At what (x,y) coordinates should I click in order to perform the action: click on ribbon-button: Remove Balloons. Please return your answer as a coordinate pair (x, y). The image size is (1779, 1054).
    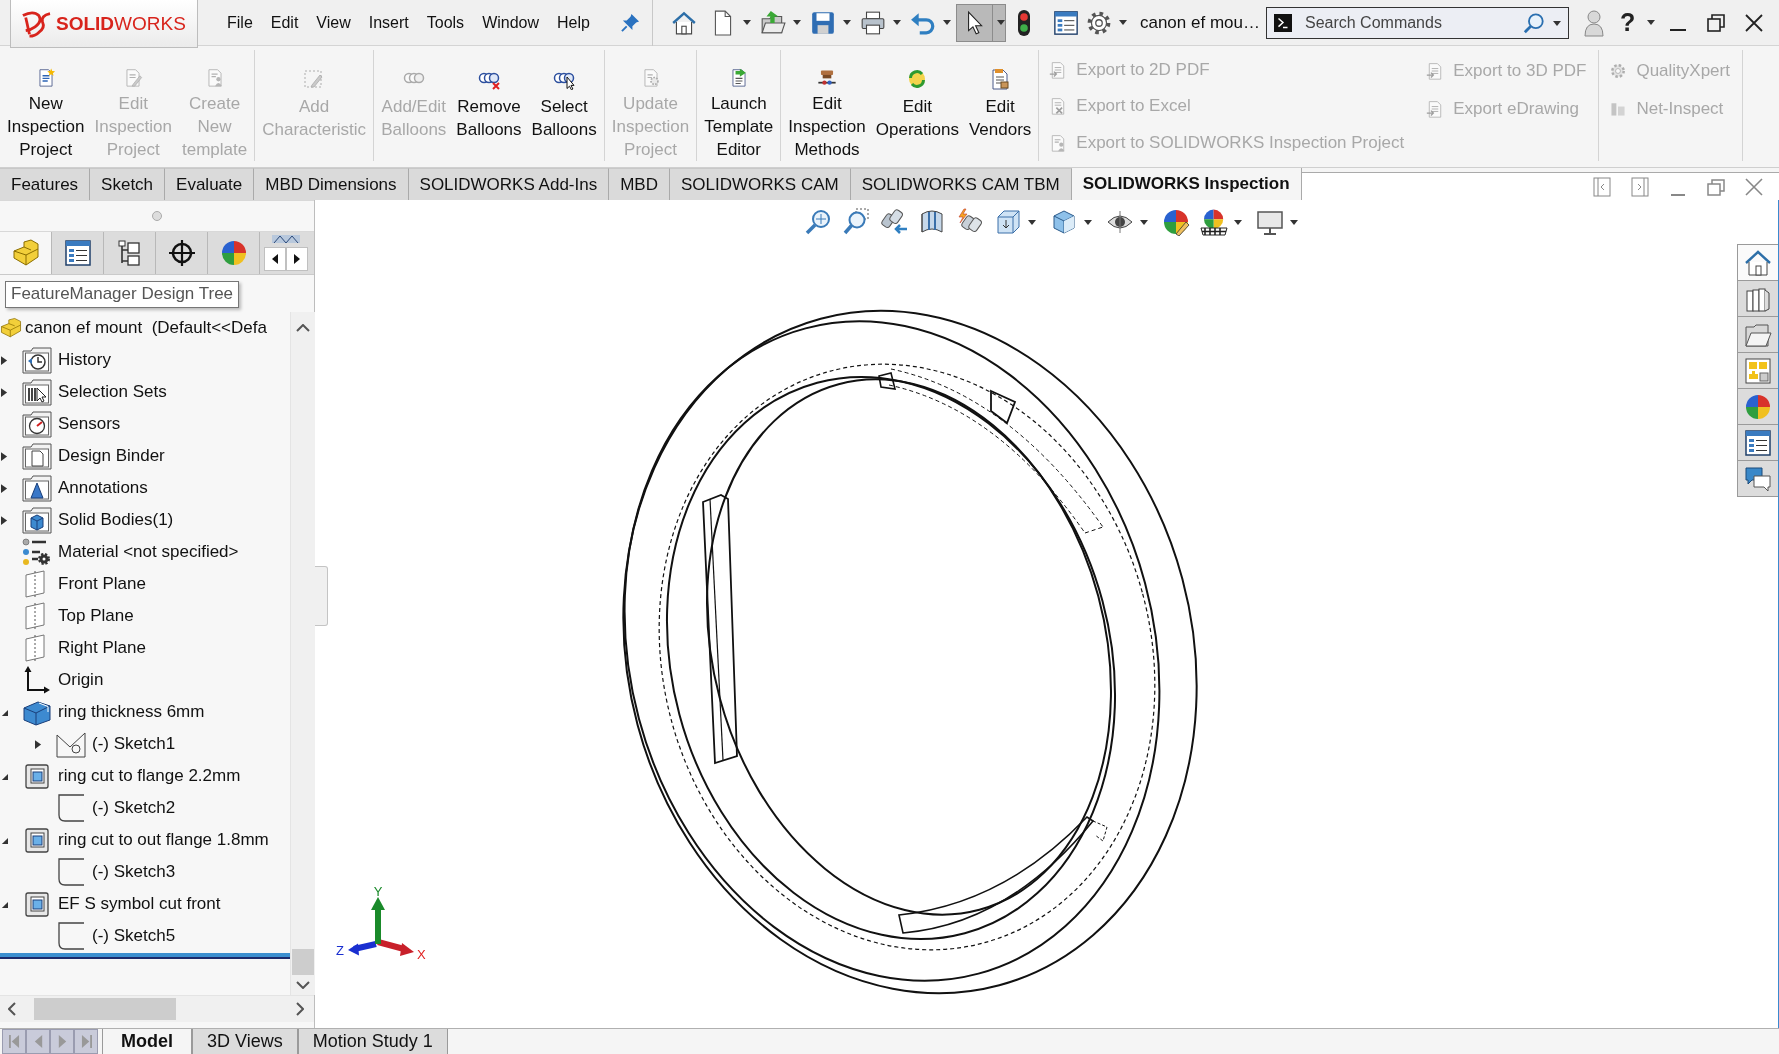
    Looking at the image, I should click on (489, 105).